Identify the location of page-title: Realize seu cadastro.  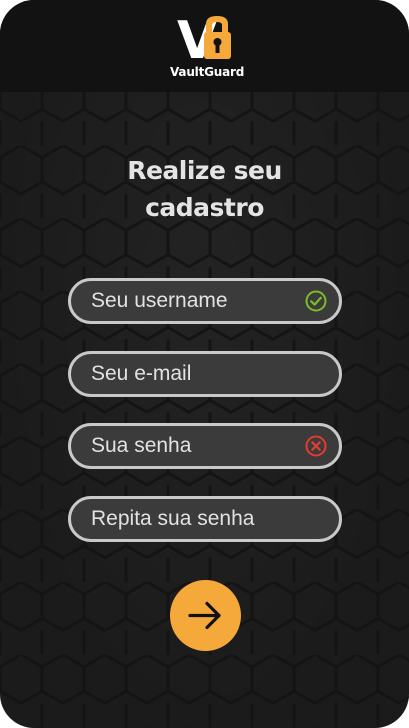
(204, 189).